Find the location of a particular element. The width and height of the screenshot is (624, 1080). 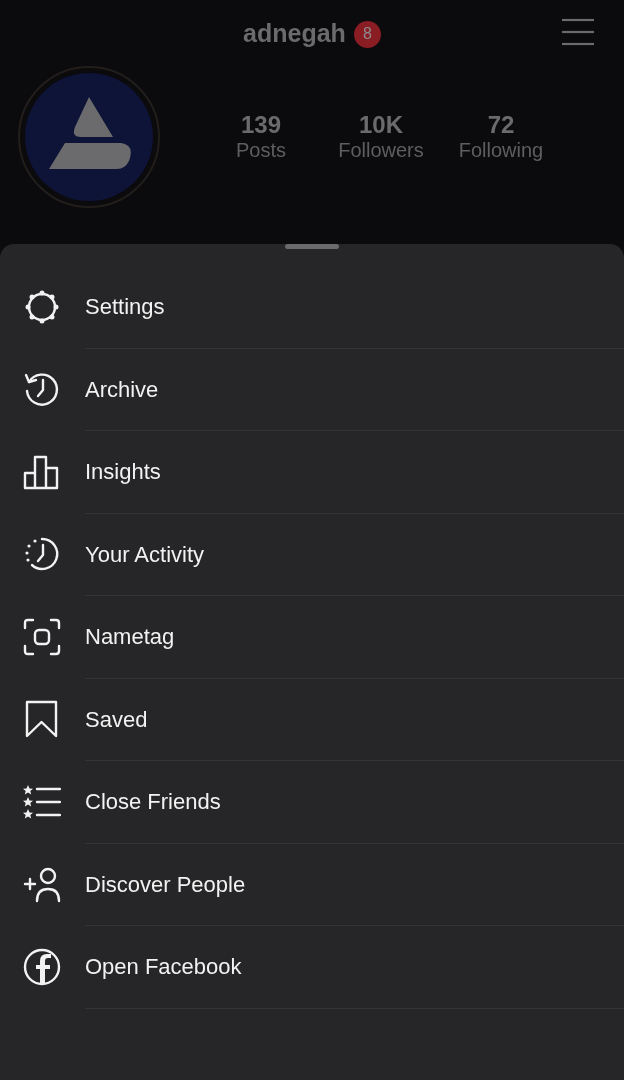

stat-count: 10K is located at coordinates (381, 125).